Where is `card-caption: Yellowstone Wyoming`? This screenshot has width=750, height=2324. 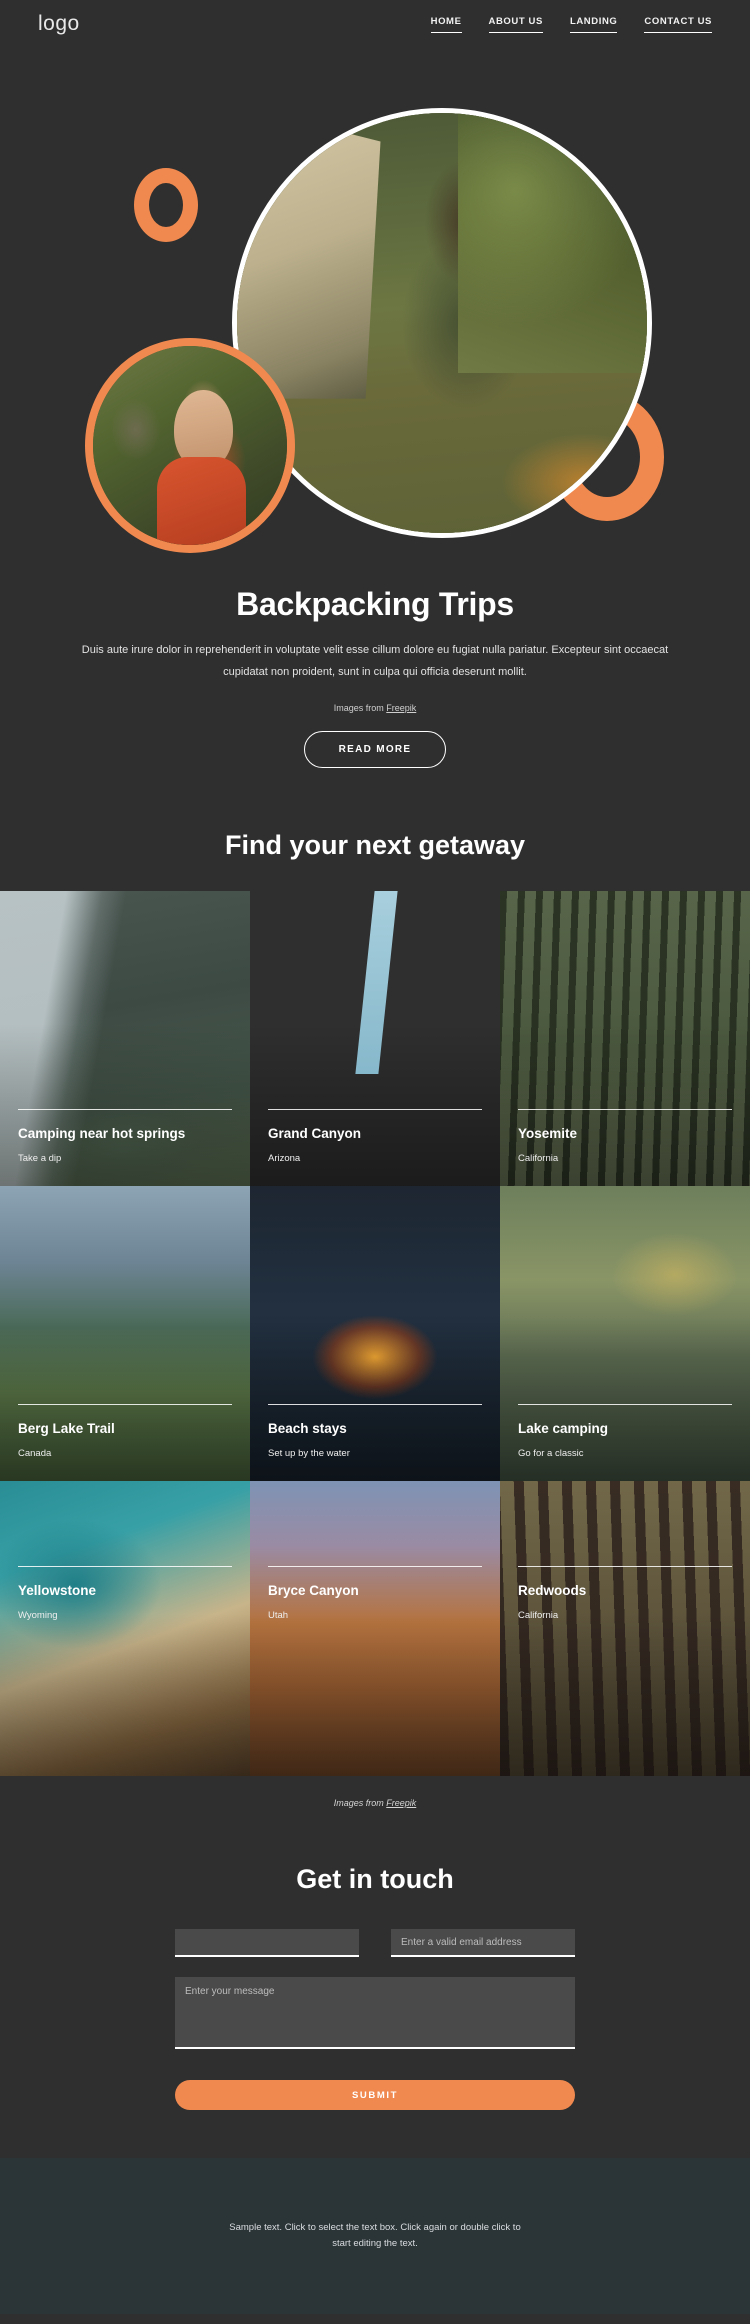
card-caption: Yellowstone Wyoming is located at coordinates (125, 1593).